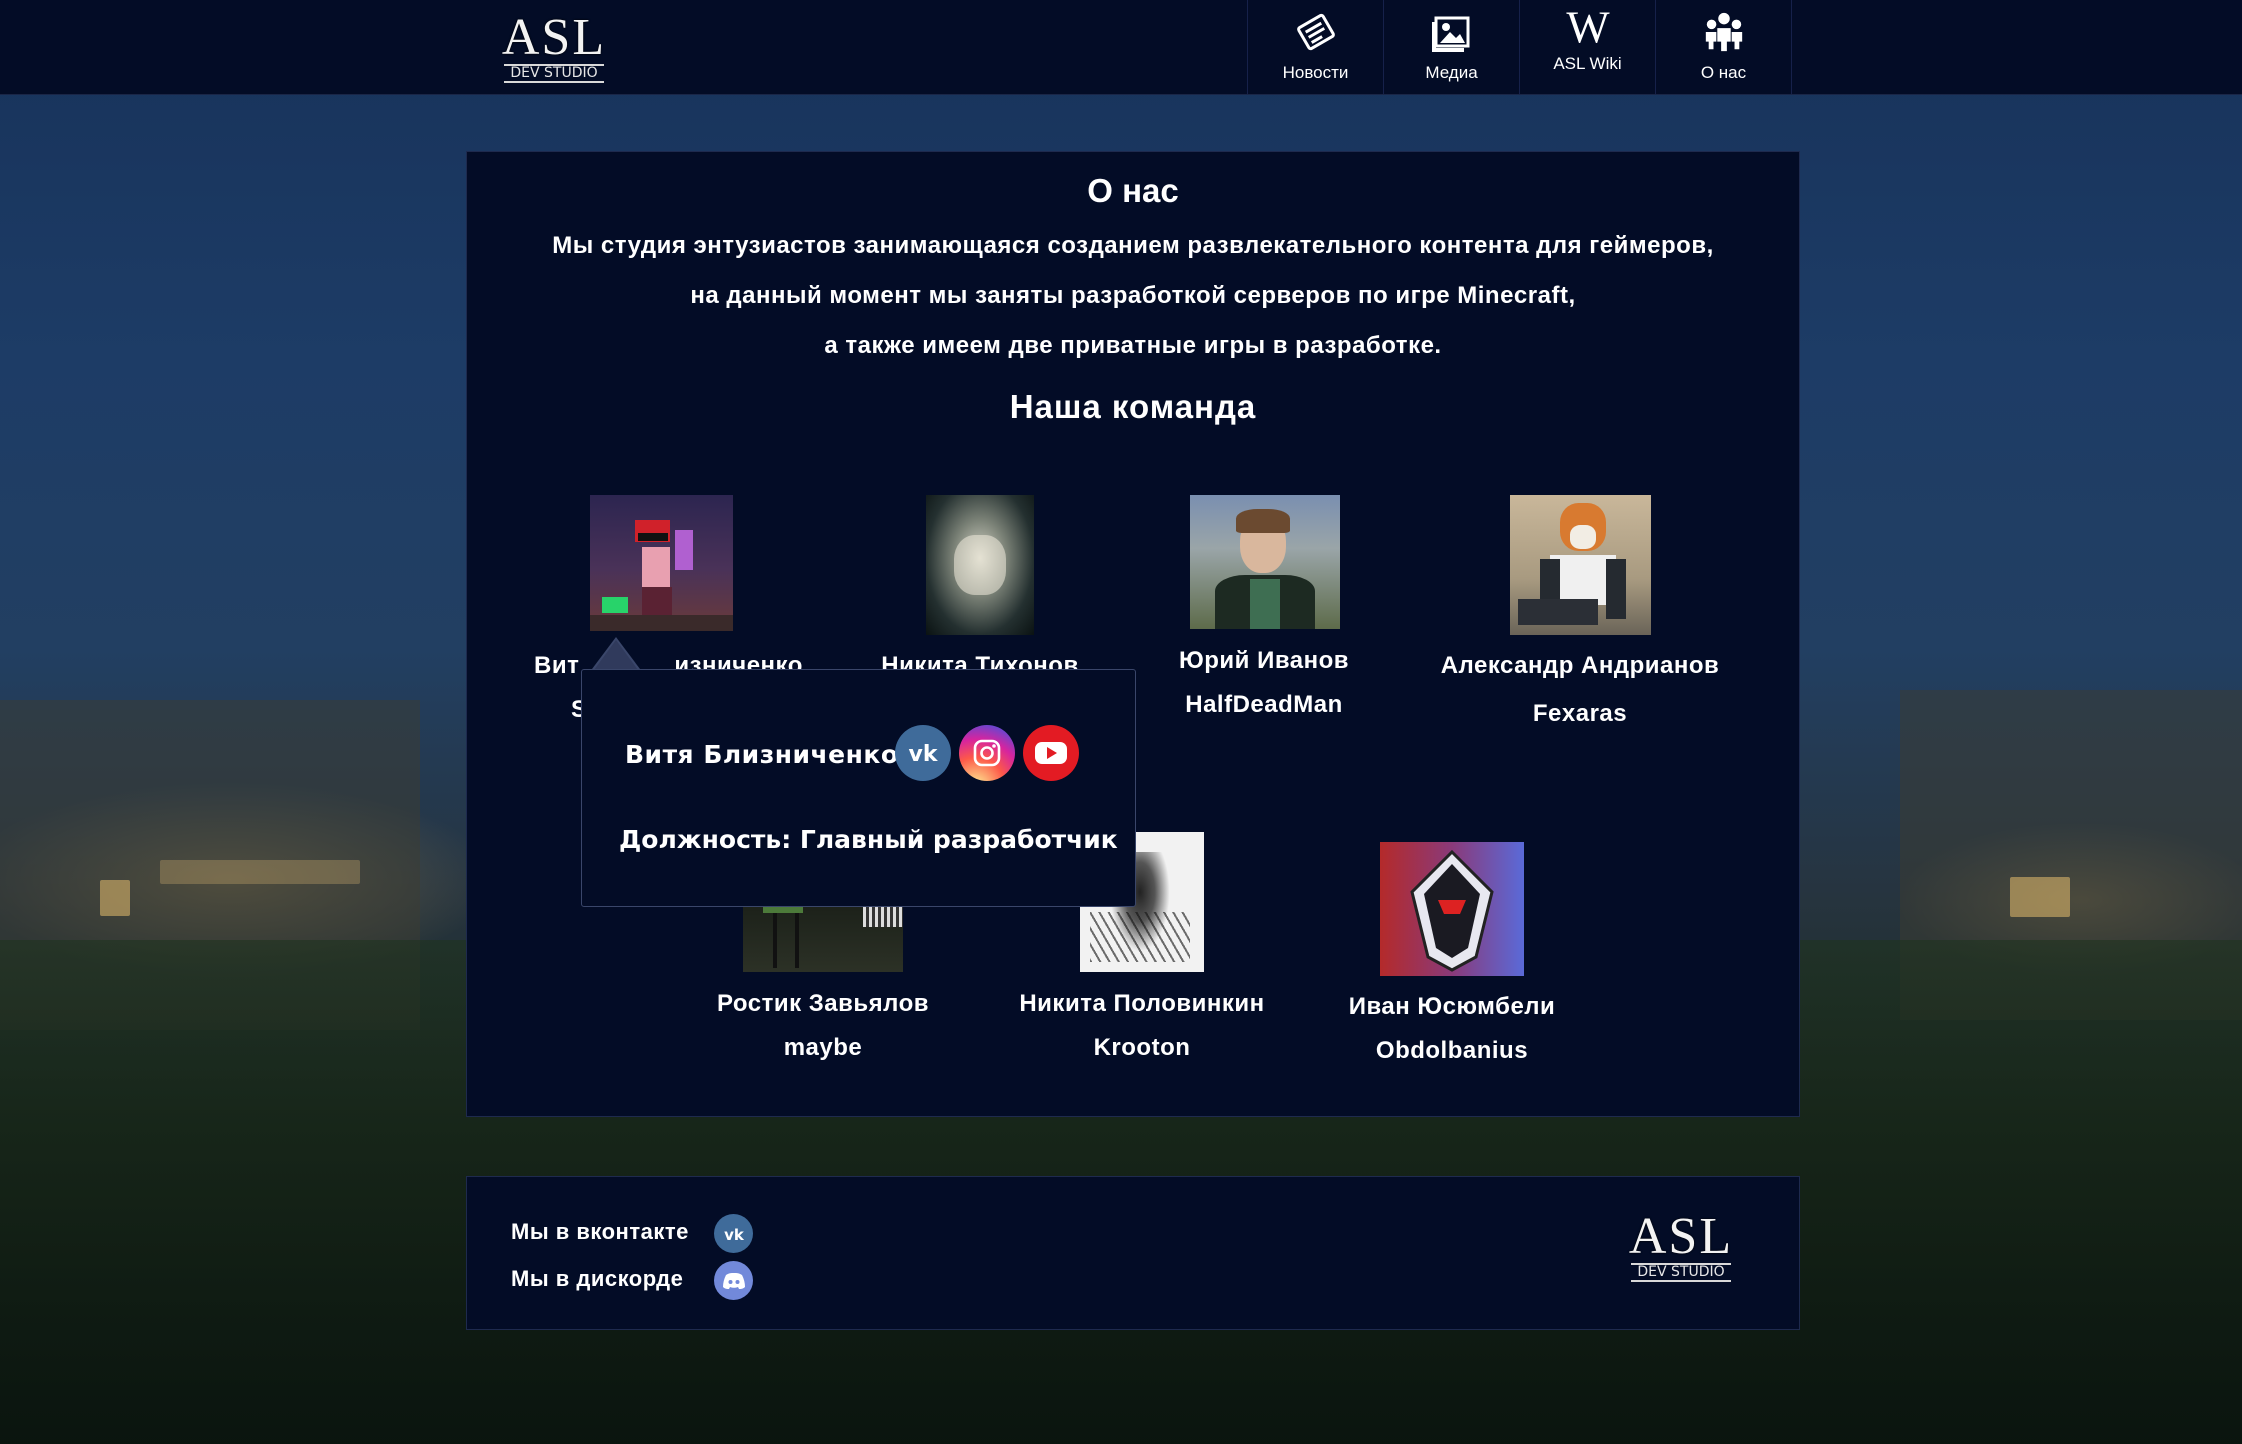 The image size is (2242, 1444). Describe the element at coordinates (1121, 47) in the screenshot. I see `top-navbar: ASL DEV STUDIO Новости Медиа W ASL Wiki` at that location.